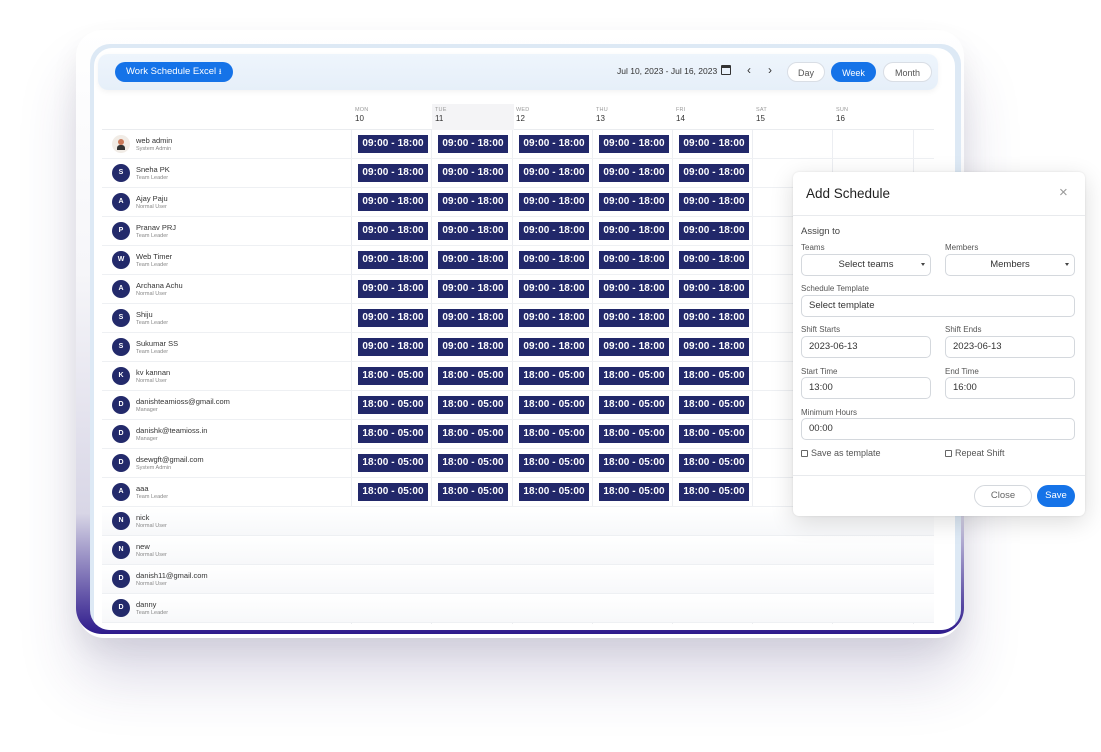 This screenshot has width=1101, height=752. I want to click on save-as-template-checkbox: Save as template, so click(841, 453).